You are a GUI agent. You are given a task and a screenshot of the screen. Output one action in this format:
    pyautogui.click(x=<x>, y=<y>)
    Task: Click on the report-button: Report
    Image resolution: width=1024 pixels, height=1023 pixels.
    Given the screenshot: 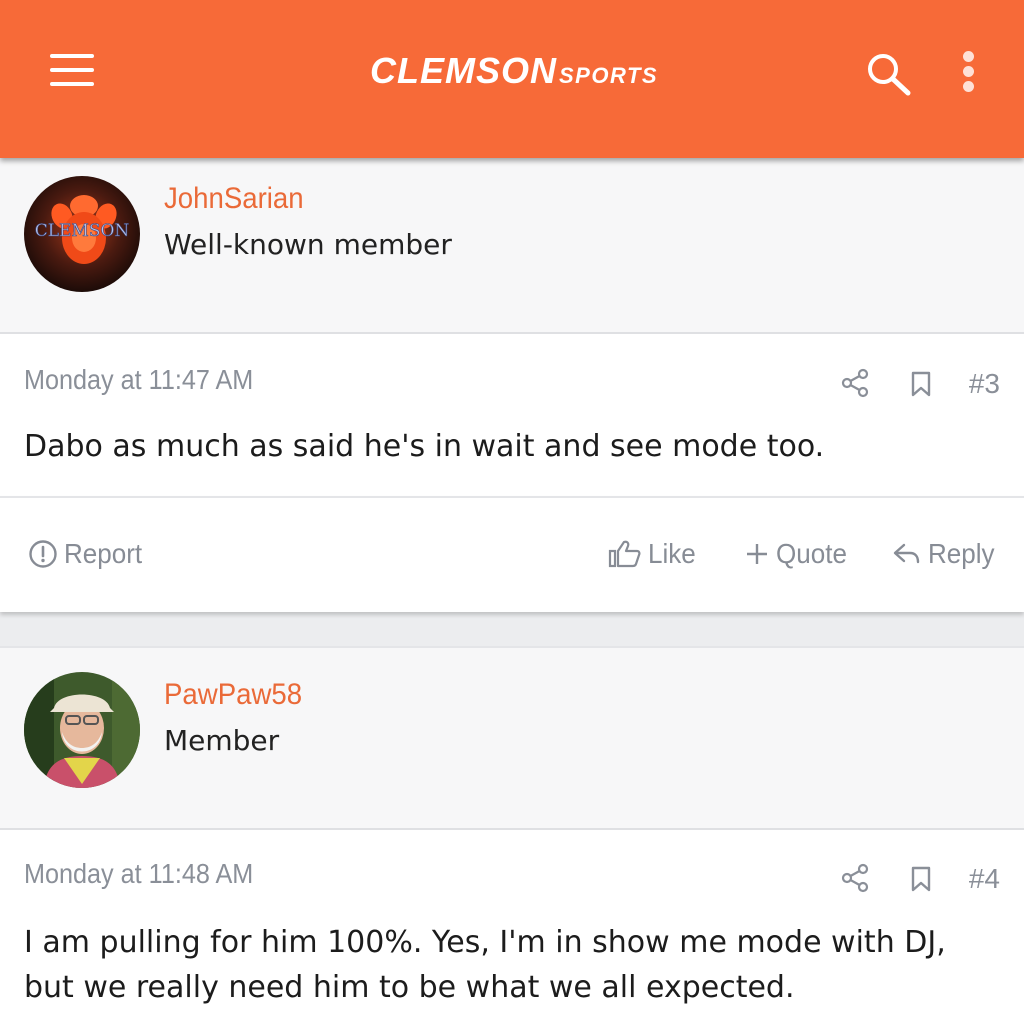 What is the action you would take?
    pyautogui.click(x=88, y=554)
    